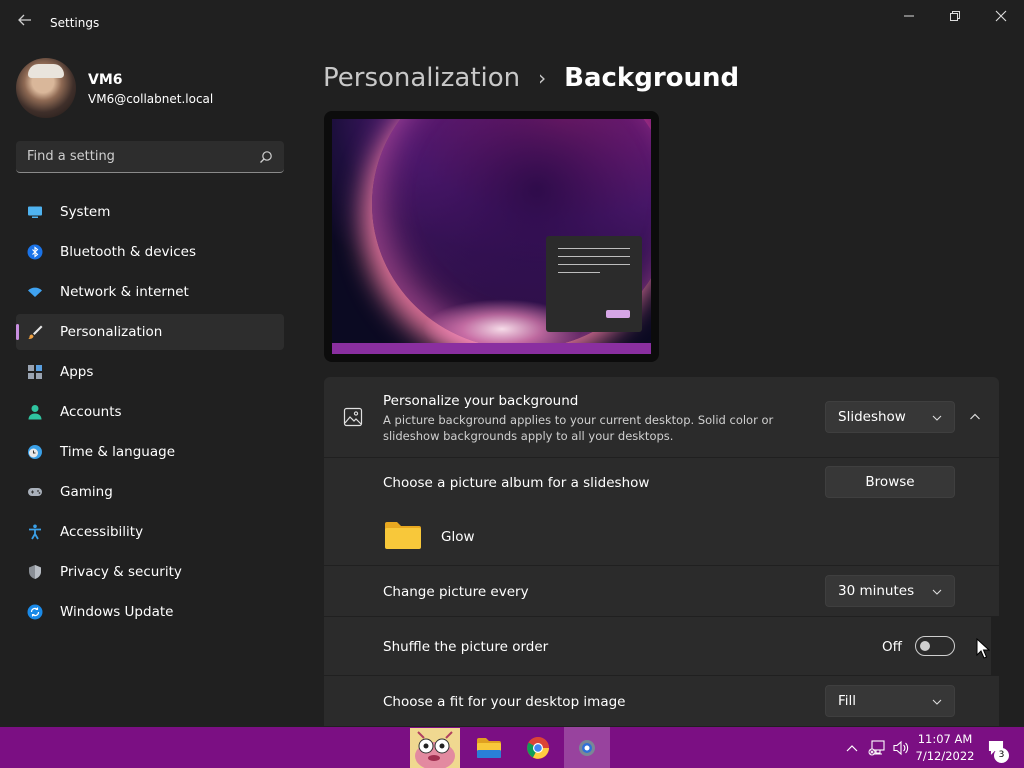 This screenshot has width=1024, height=768. I want to click on monitor-icon, so click(35, 212).